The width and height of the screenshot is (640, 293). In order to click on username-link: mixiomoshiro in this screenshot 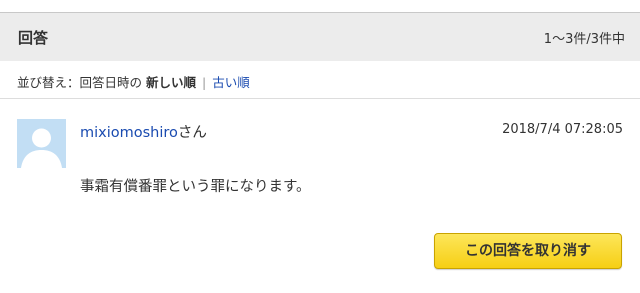, I will do `click(129, 133)`.